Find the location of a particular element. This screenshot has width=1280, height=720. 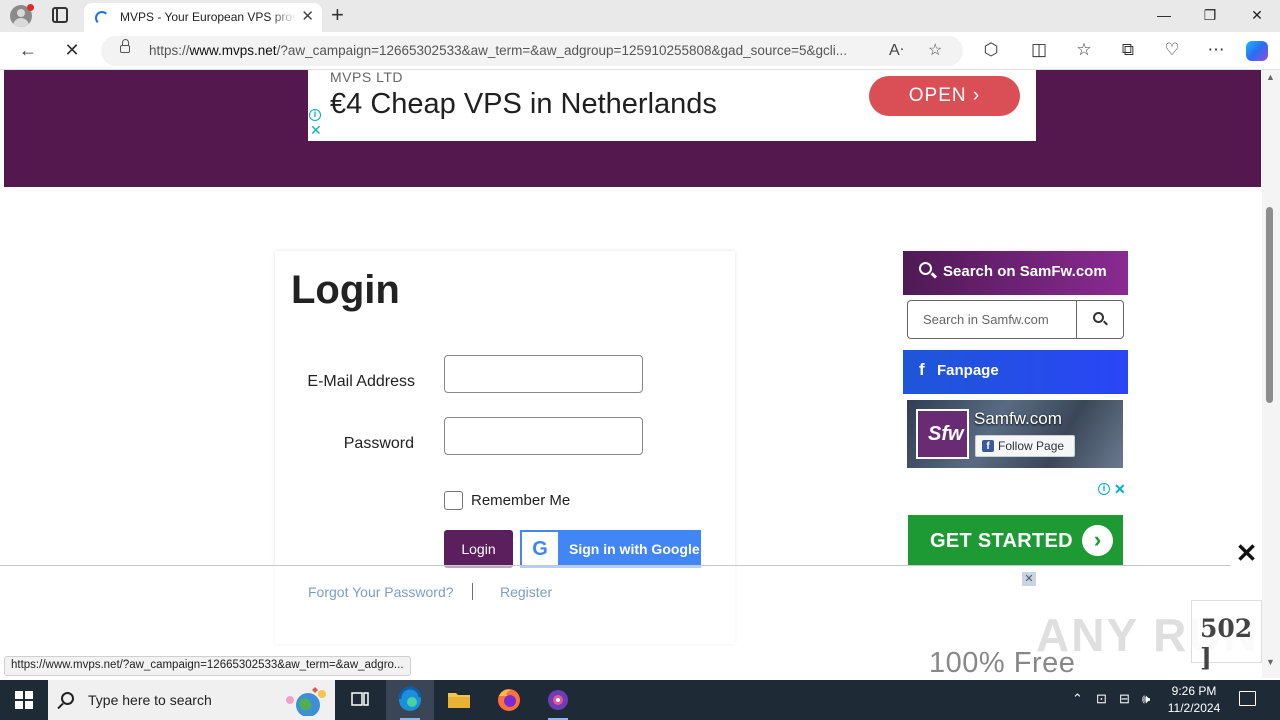

windows-start-icon is located at coordinates (24, 700).